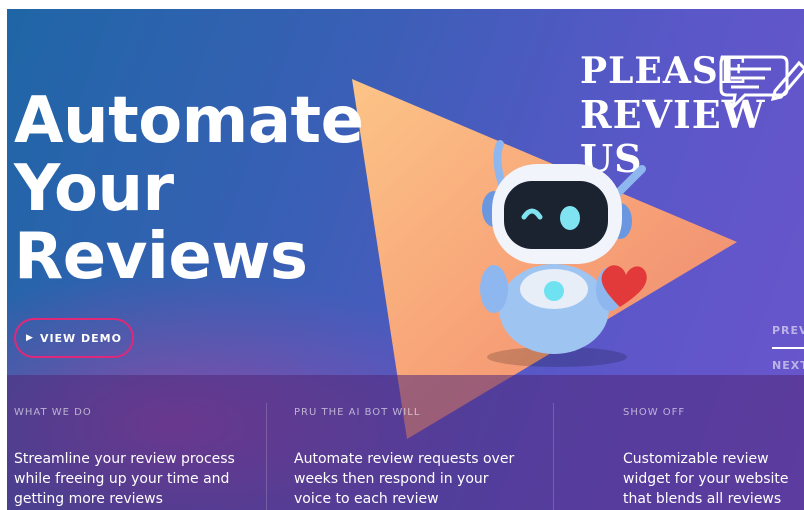 The width and height of the screenshot is (804, 510). I want to click on next-button: NEXT, so click(788, 365).